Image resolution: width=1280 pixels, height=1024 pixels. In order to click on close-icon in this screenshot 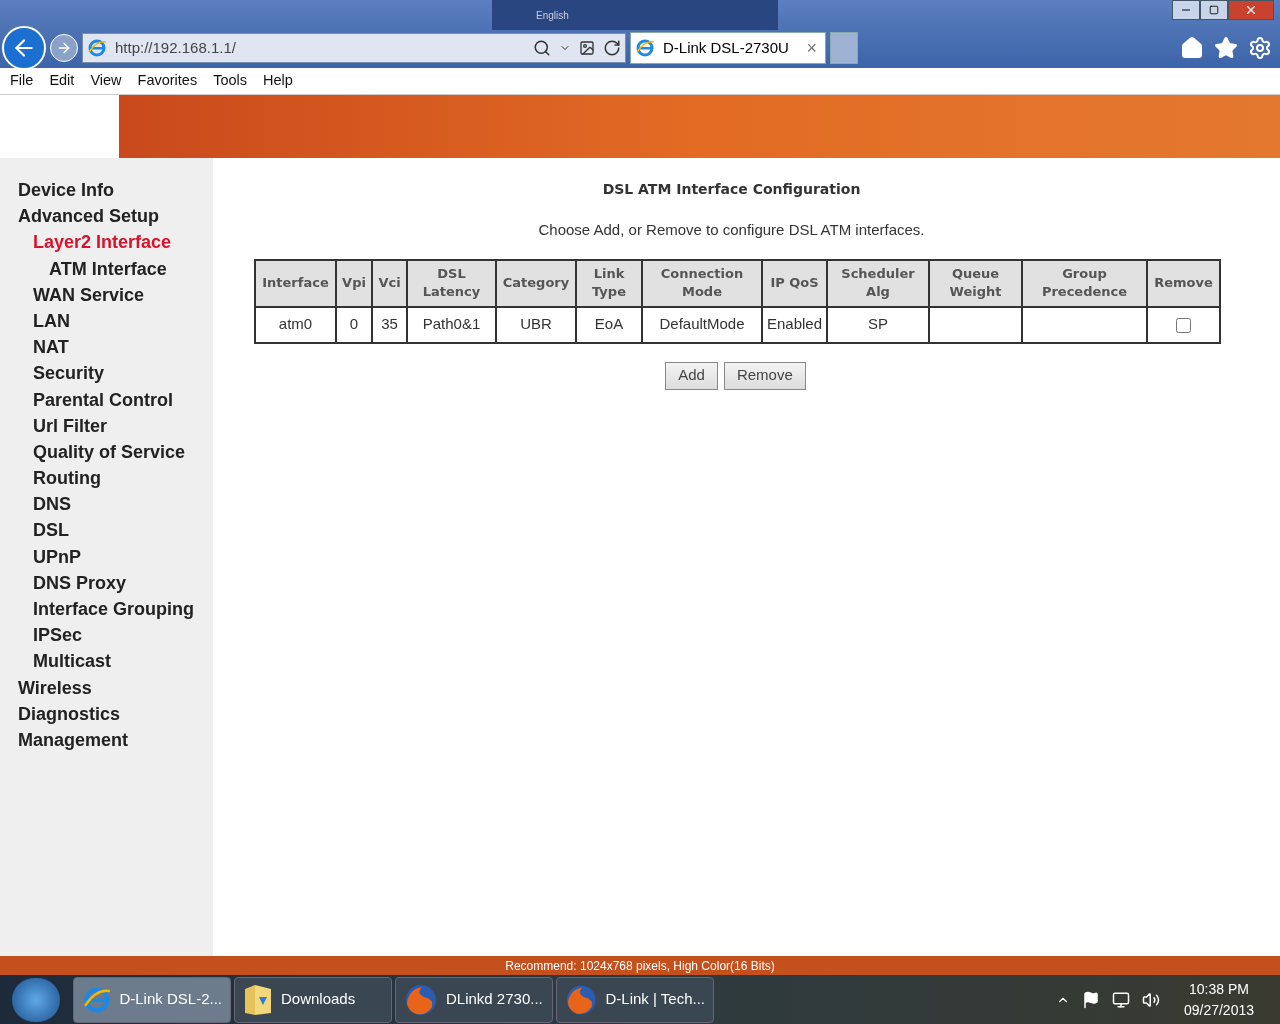, I will do `click(1251, 10)`.